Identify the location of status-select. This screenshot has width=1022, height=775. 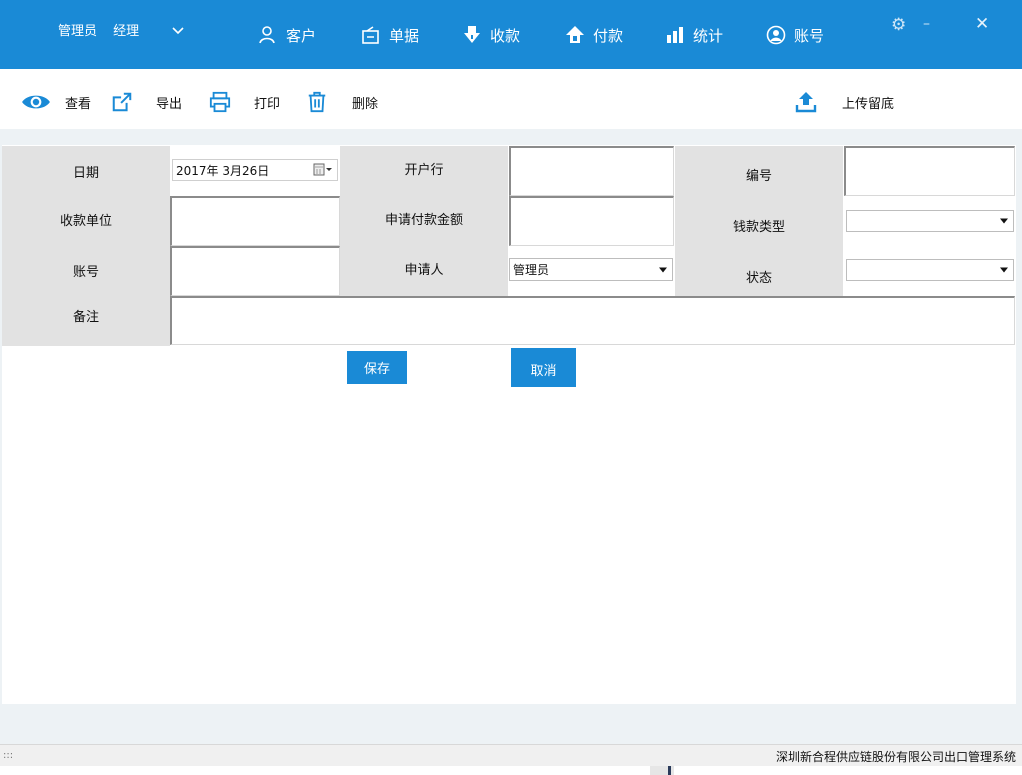
(930, 270).